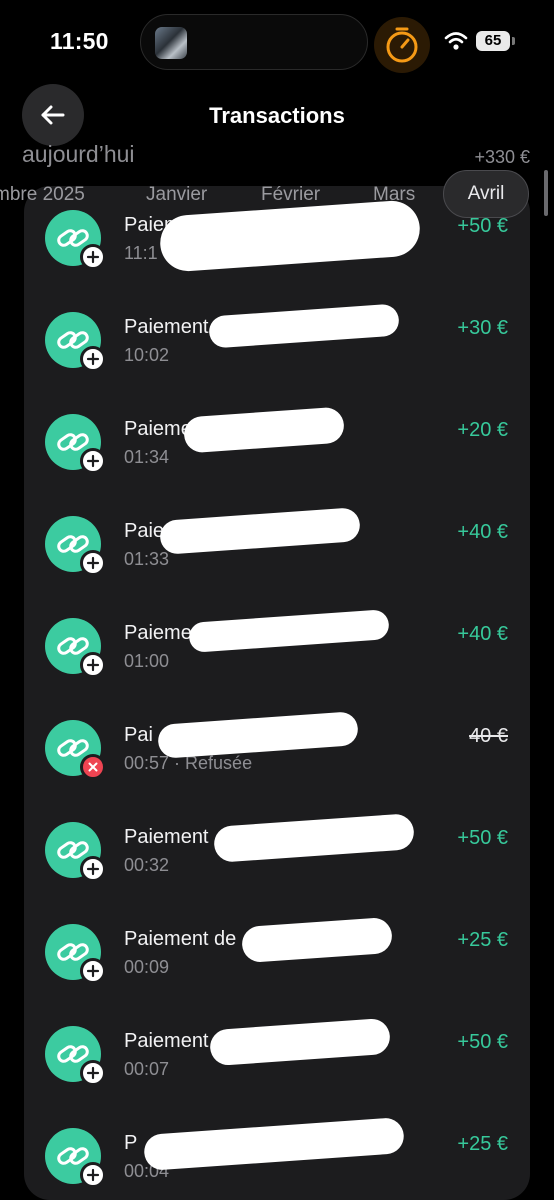 This screenshot has height=1200, width=554. Describe the element at coordinates (277, 559) in the screenshot. I see `transaction-row: Paiem 01:33 +40 €` at that location.